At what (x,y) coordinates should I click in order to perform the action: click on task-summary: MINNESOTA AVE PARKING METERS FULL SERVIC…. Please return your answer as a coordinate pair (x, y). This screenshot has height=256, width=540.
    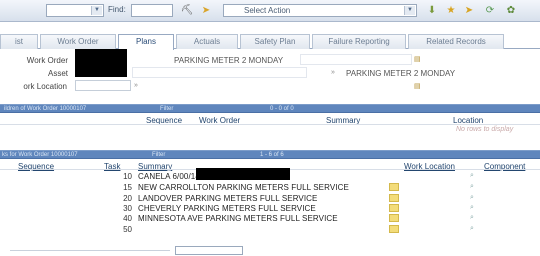
    Looking at the image, I should click on (238, 218).